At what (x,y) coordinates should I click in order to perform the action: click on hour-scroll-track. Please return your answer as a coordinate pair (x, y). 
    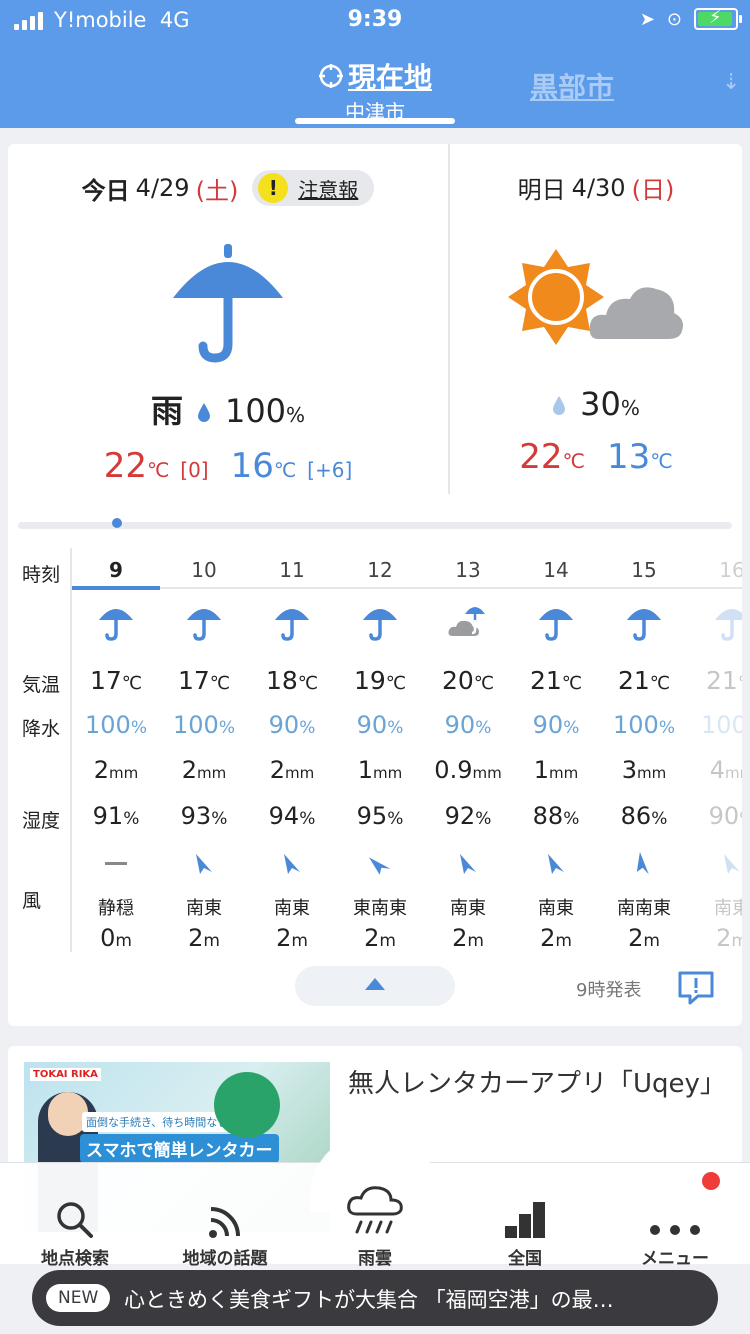
    Looking at the image, I should click on (375, 525).